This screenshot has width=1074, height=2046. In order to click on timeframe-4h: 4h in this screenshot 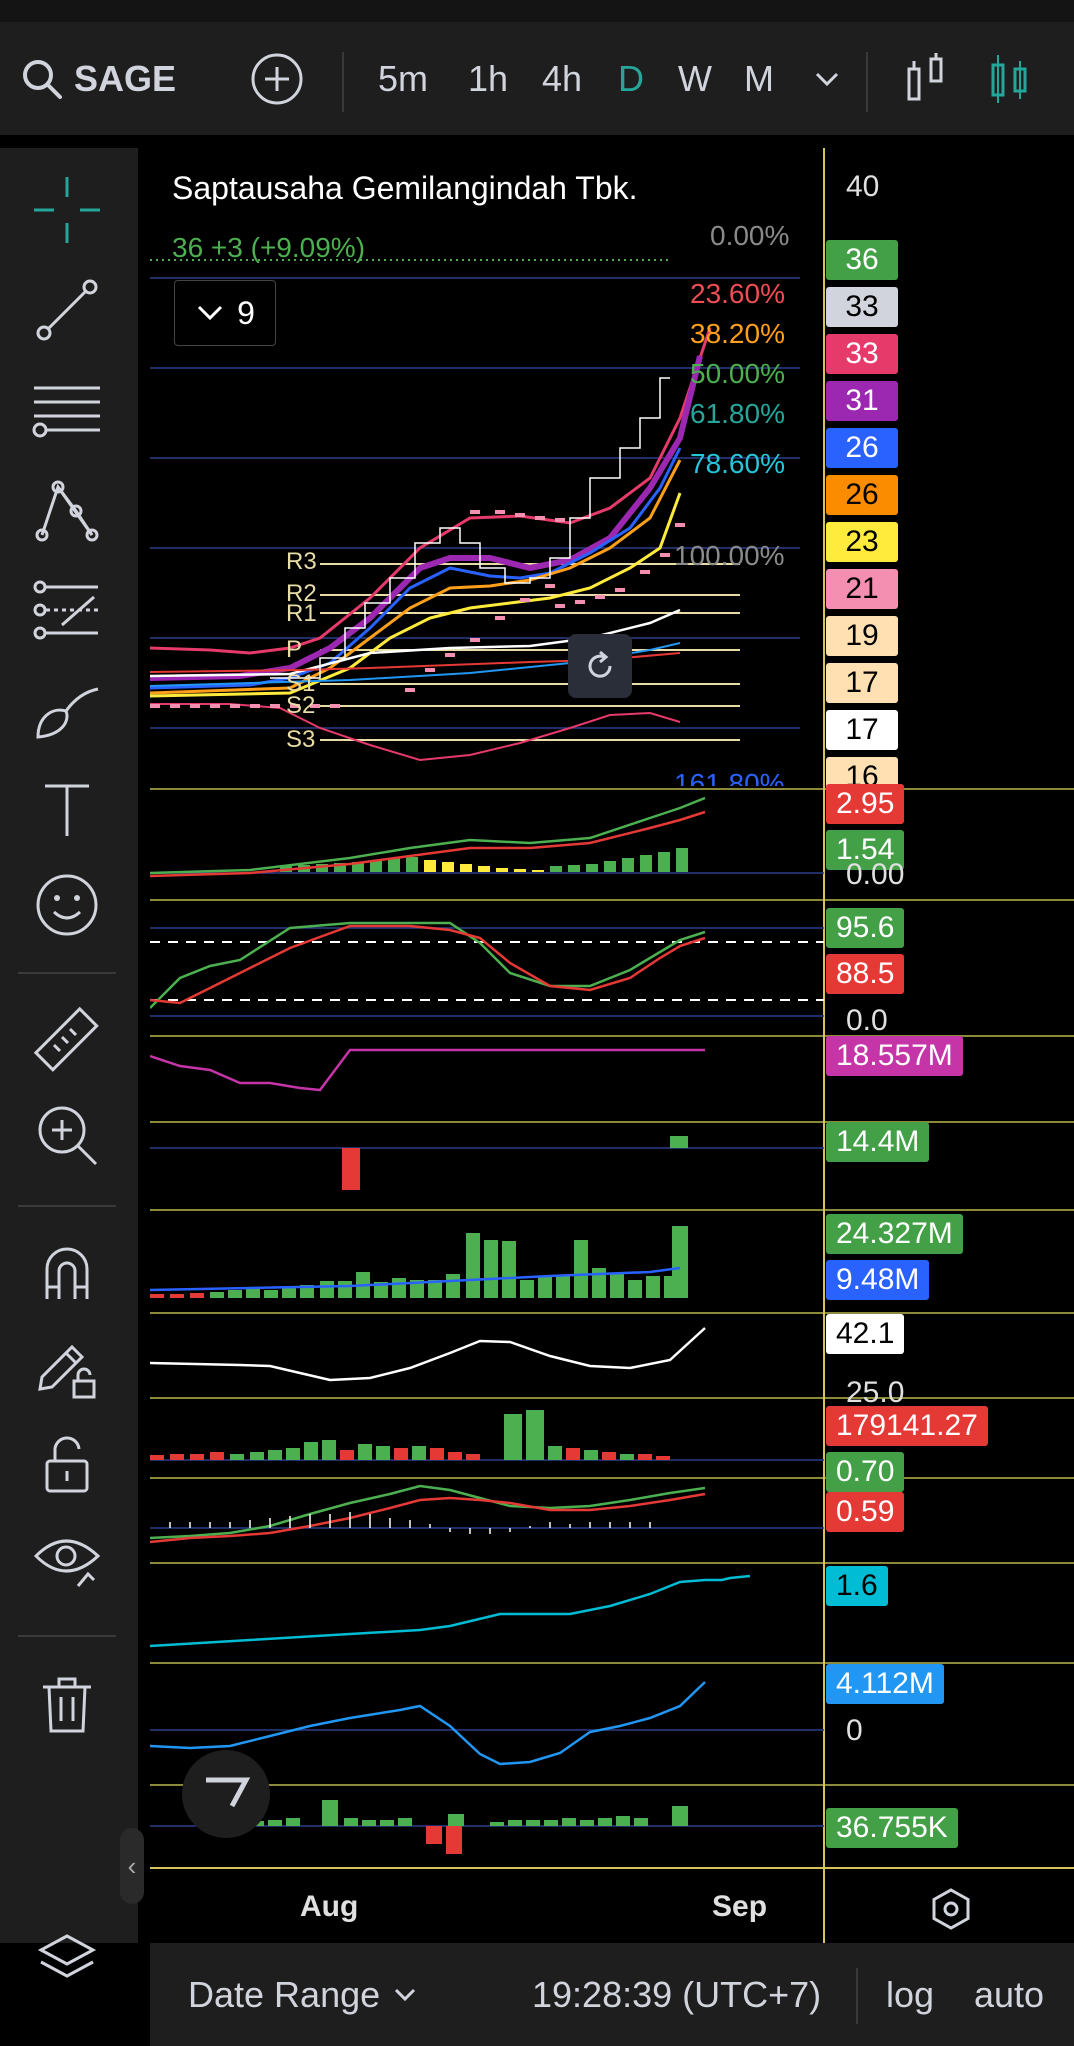, I will do `click(562, 78)`.